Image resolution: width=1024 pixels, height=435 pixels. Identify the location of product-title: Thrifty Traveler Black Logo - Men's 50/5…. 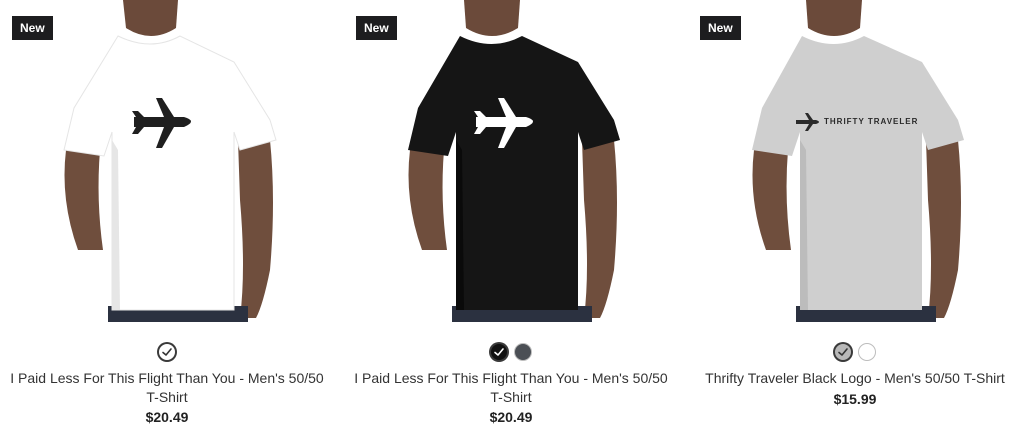
(855, 378).